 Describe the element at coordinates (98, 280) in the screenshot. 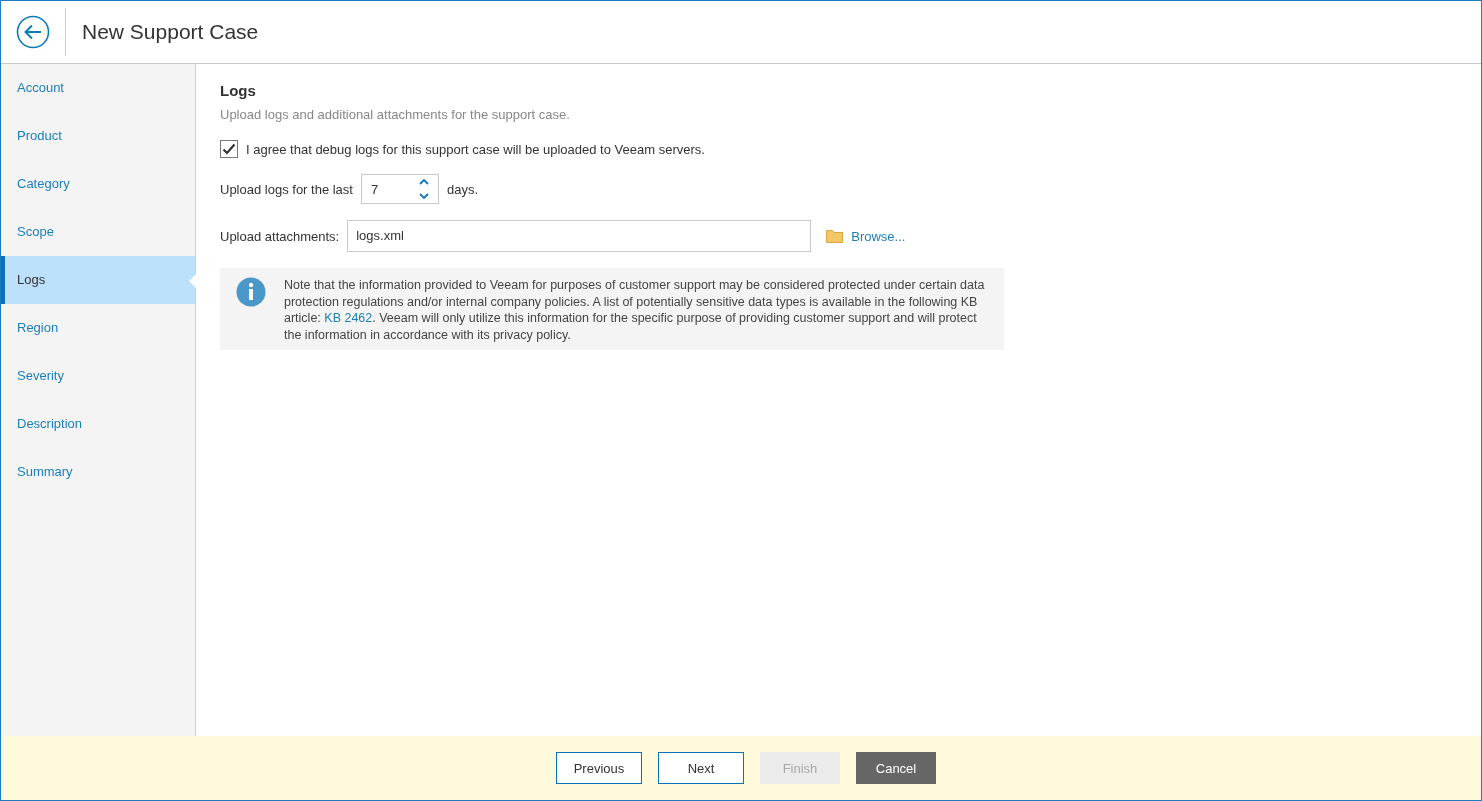

I see `sidebar-item: Logs` at that location.